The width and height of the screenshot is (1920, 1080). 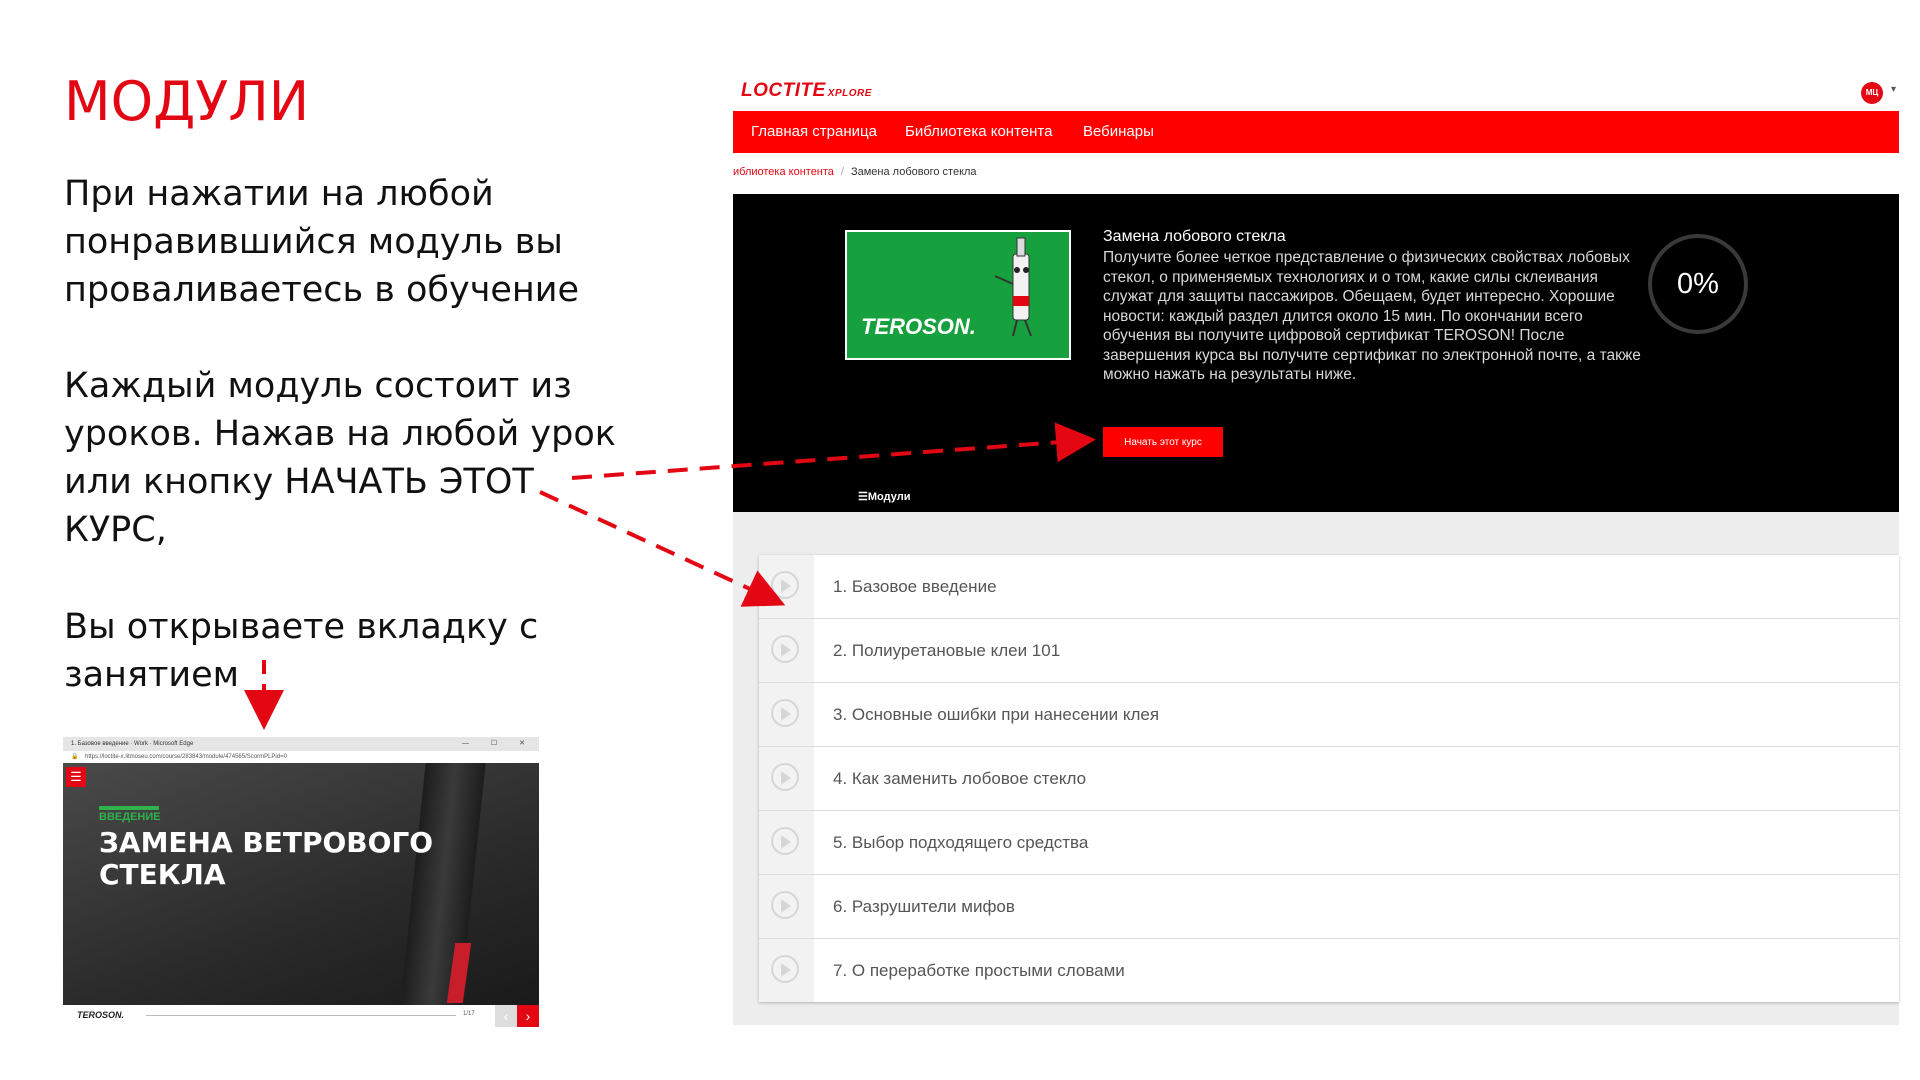 What do you see at coordinates (498, 744) in the screenshot?
I see `window-controls: — ☐ ✕` at bounding box center [498, 744].